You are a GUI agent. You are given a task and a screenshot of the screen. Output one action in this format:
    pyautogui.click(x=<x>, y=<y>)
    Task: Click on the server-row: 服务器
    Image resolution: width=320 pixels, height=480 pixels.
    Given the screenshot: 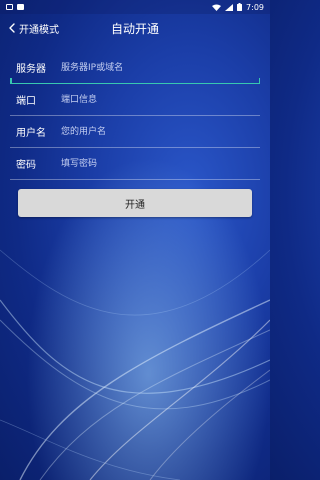 What is the action you would take?
    pyautogui.click(x=135, y=68)
    